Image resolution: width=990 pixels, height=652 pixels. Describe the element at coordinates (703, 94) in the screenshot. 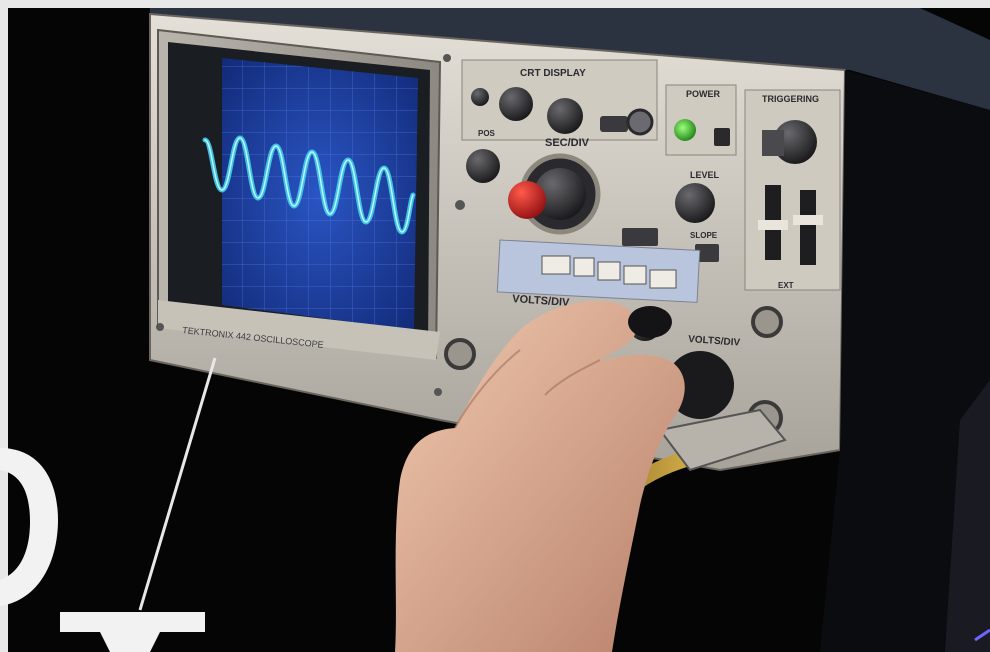

I see `power-label: POWER` at that location.